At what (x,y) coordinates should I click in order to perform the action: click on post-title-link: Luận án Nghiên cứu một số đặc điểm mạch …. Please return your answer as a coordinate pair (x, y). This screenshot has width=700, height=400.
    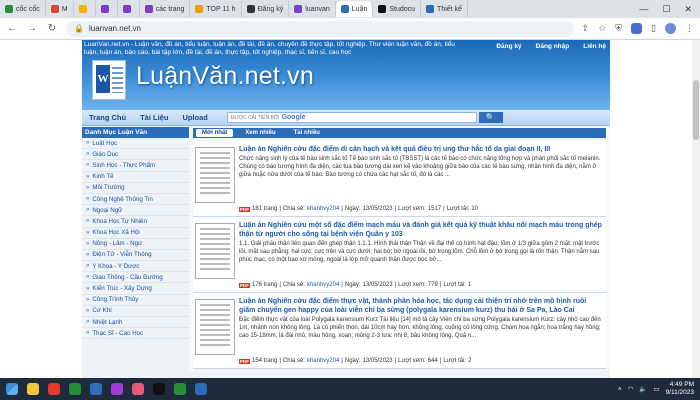
    Looking at the image, I should click on (421, 230).